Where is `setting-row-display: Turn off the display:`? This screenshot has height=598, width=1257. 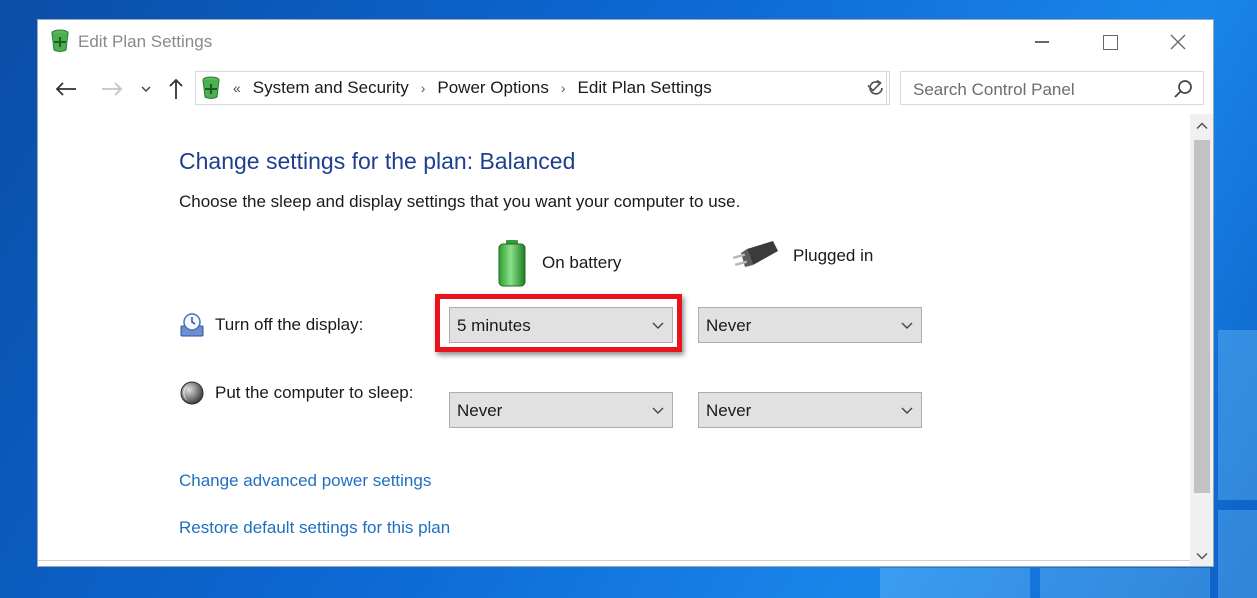
setting-row-display: Turn off the display: is located at coordinates (271, 325).